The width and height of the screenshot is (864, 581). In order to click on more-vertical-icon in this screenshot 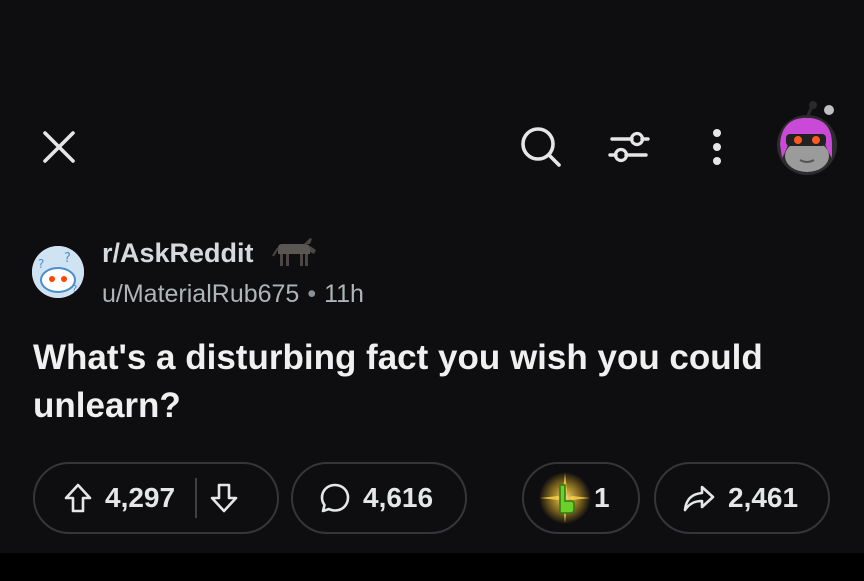, I will do `click(717, 147)`.